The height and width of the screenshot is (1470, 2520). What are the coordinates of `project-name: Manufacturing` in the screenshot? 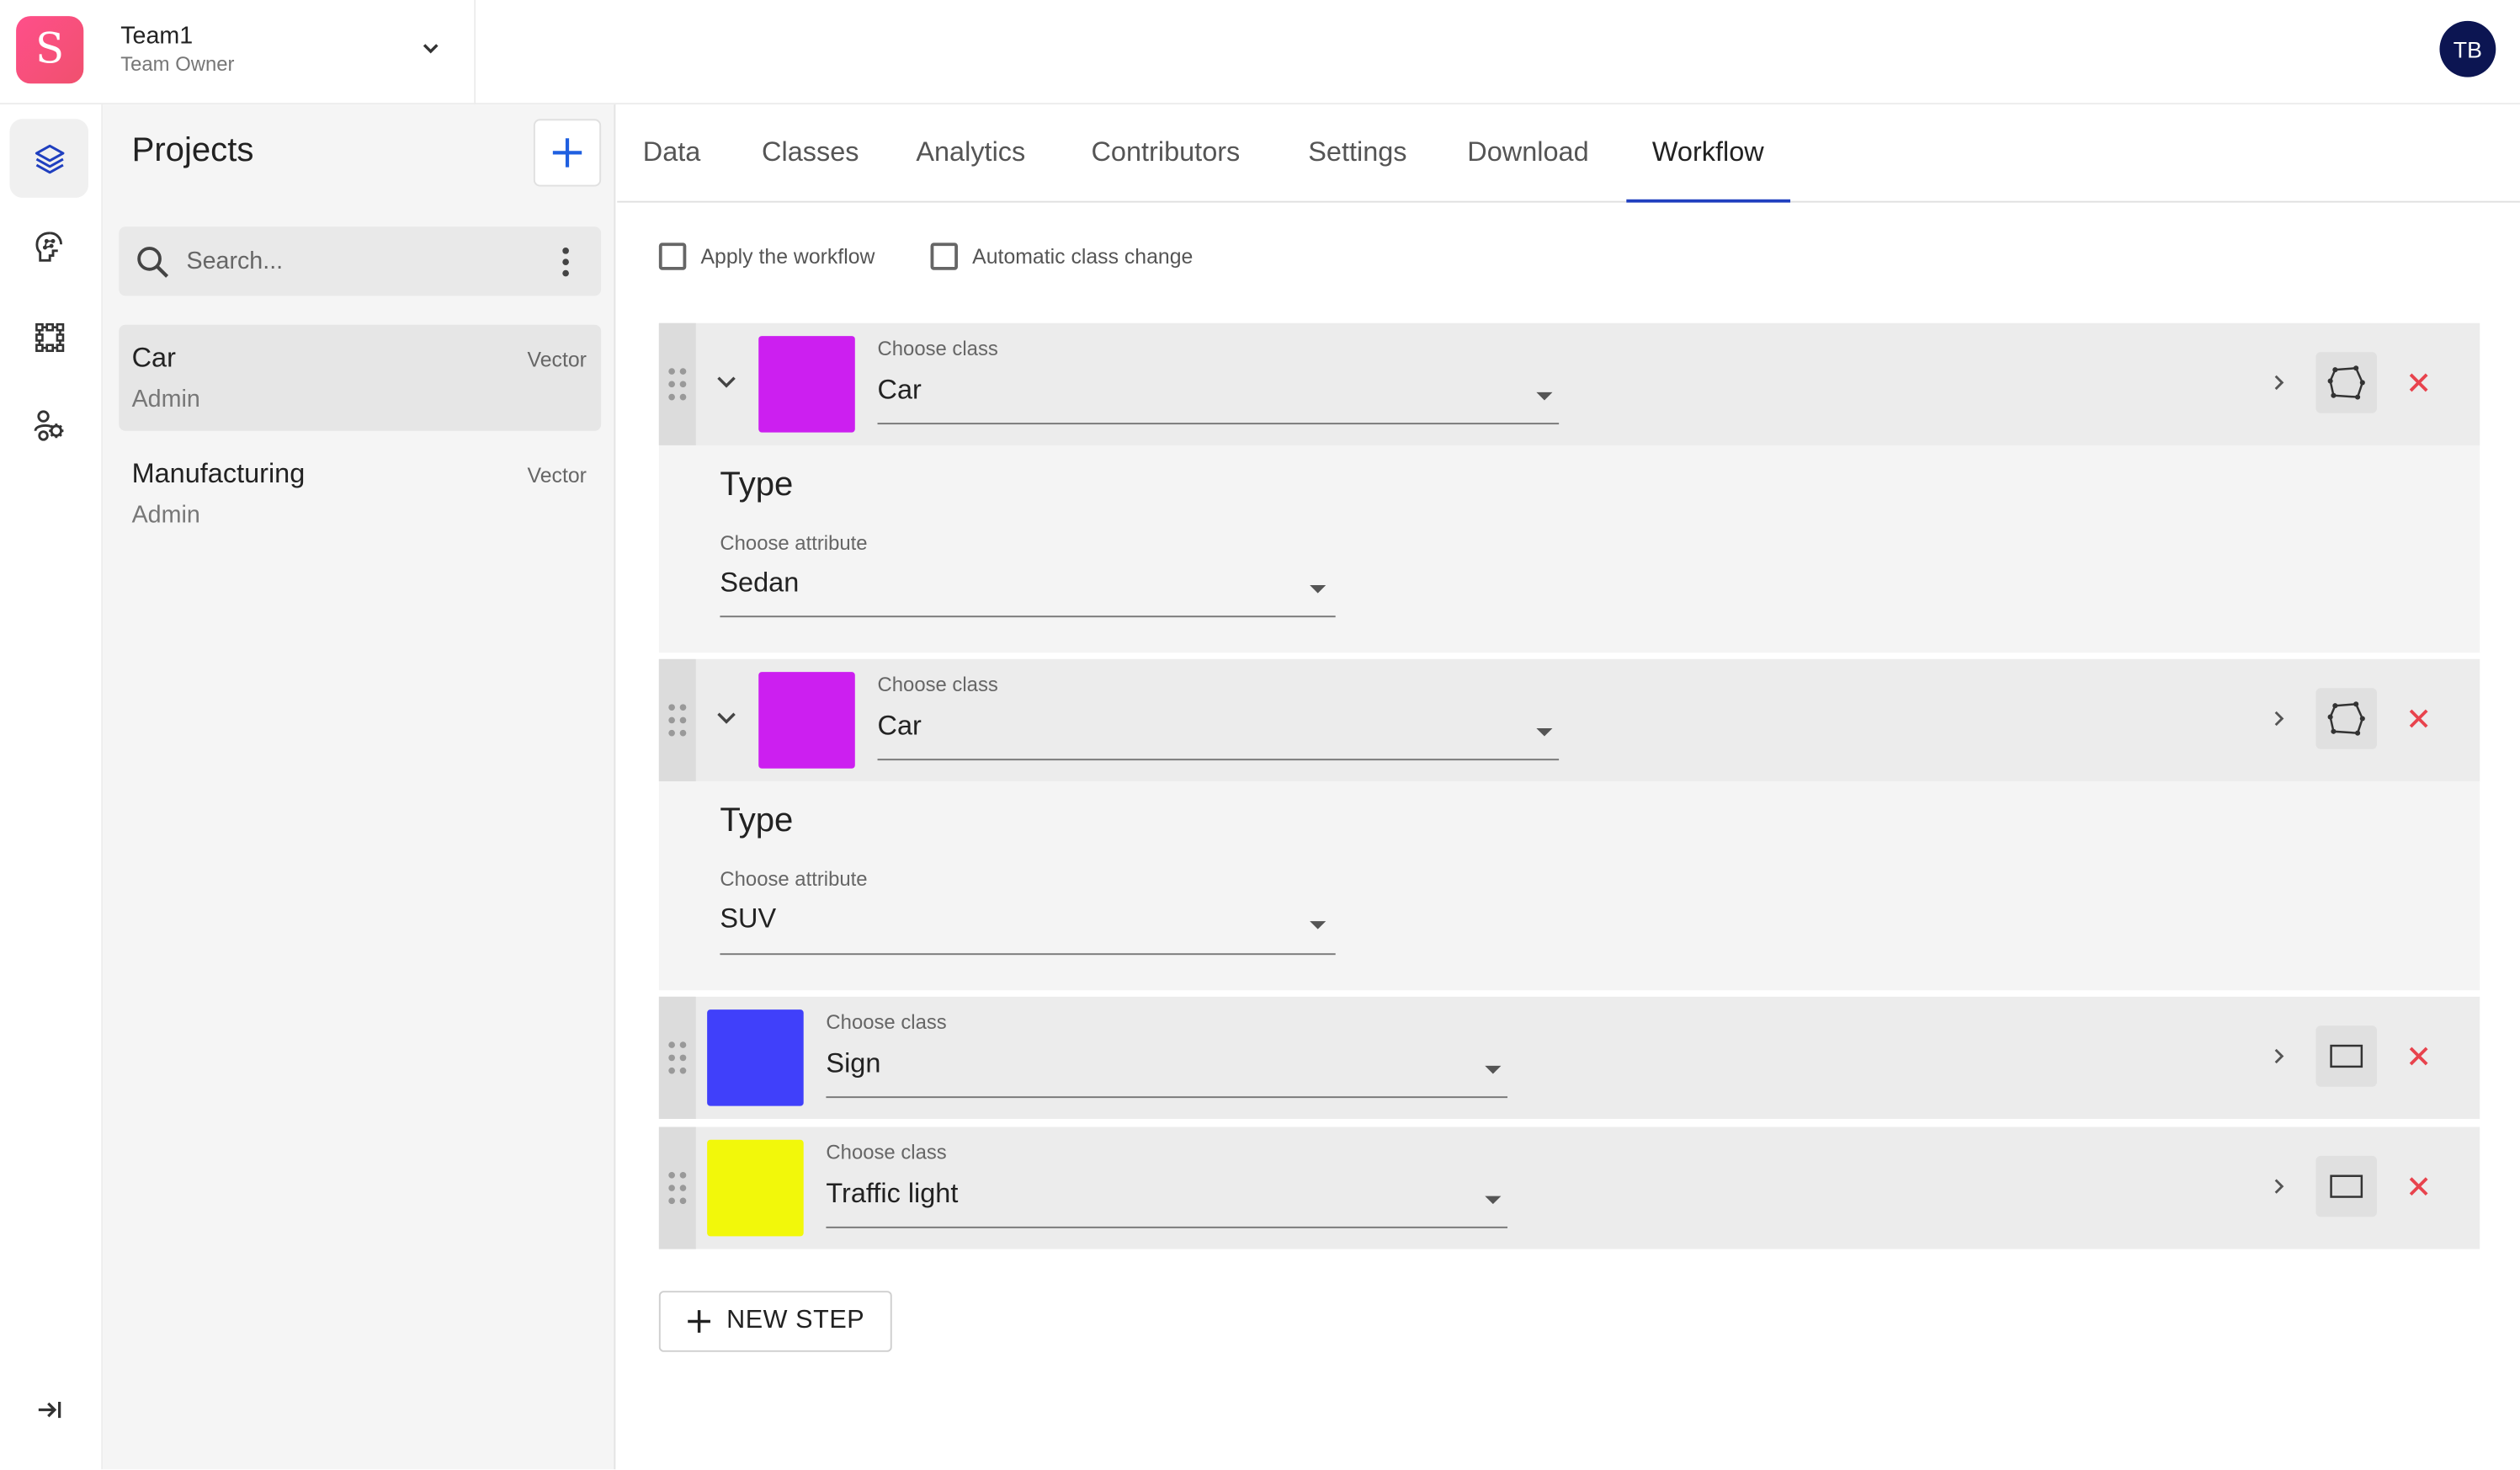 It's located at (218, 474).